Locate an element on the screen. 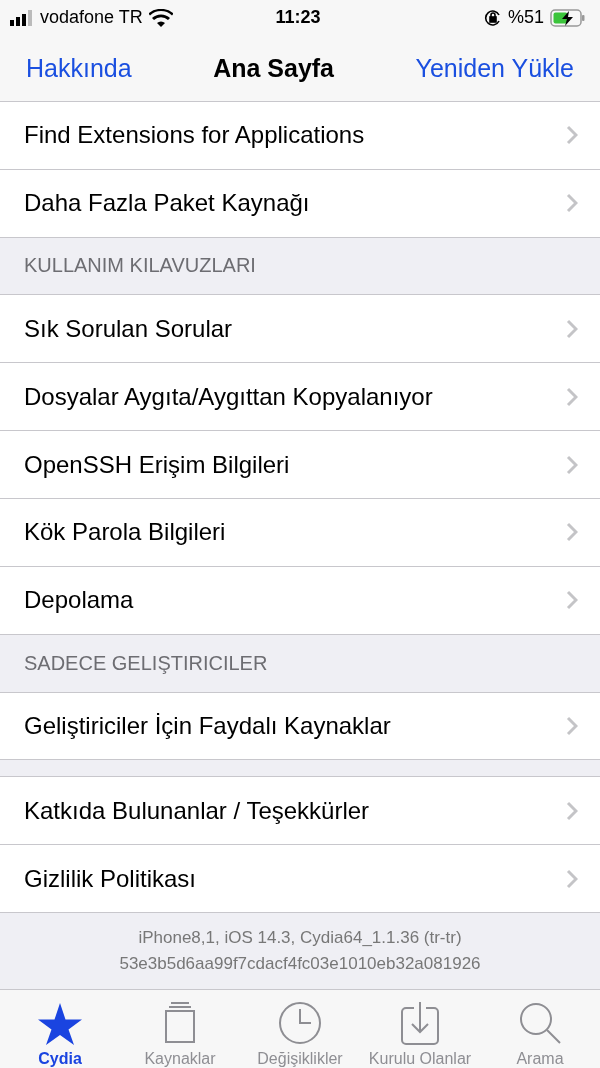  about-link: Hakkında is located at coordinates (79, 68).